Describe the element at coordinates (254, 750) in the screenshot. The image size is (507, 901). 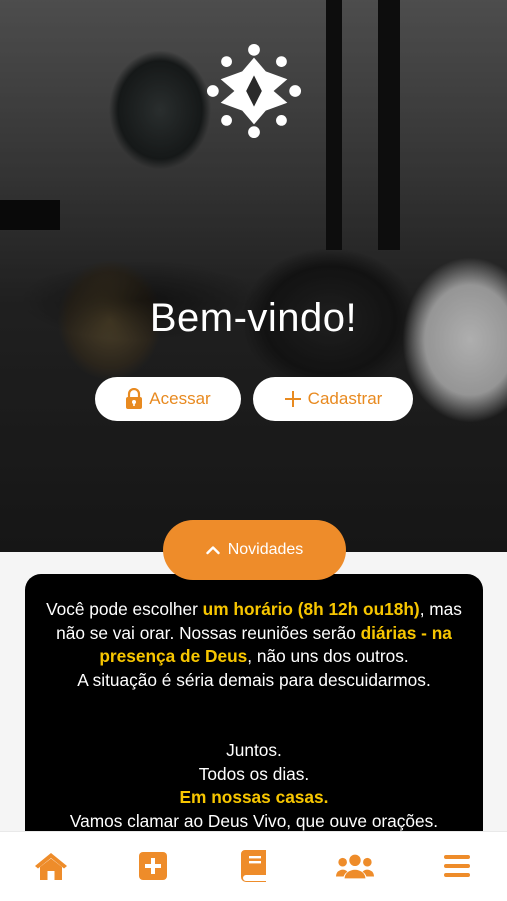
I see `news-line: Juntos.` at that location.